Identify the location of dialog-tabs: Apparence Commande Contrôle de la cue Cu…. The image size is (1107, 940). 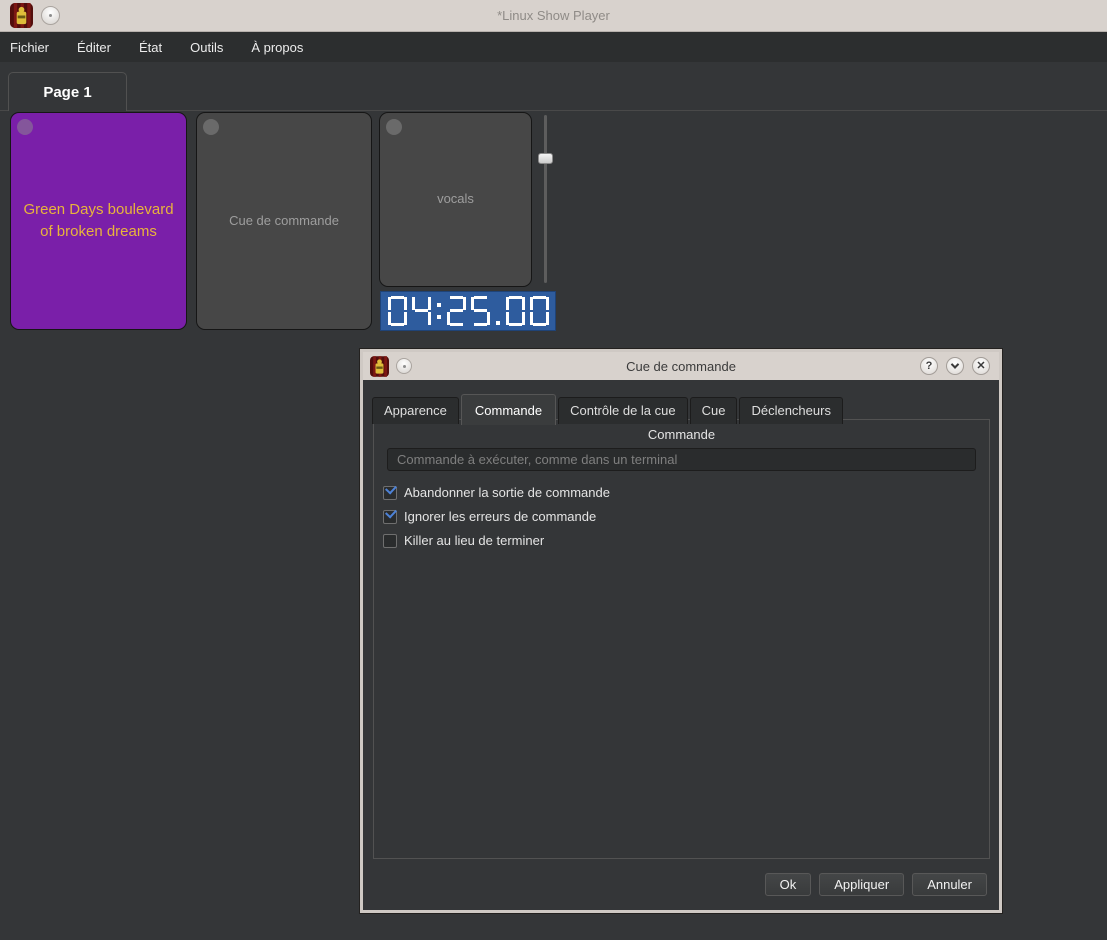
(608, 409).